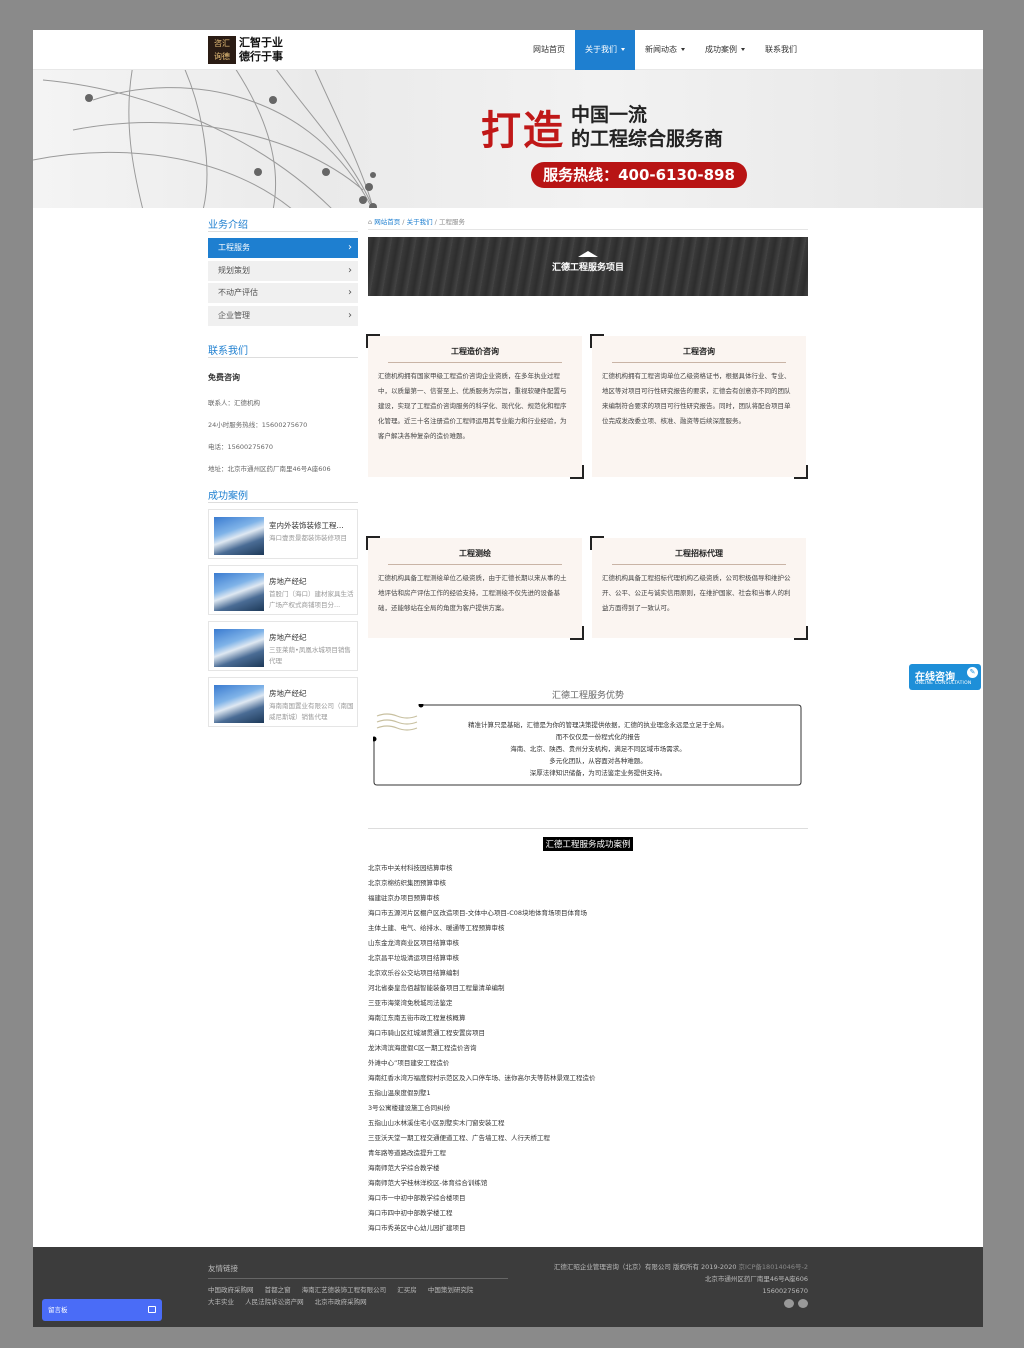  I want to click on case-card: 室内外装饰装修工程... 海口壹贡景都装饰装修项目, so click(283, 533).